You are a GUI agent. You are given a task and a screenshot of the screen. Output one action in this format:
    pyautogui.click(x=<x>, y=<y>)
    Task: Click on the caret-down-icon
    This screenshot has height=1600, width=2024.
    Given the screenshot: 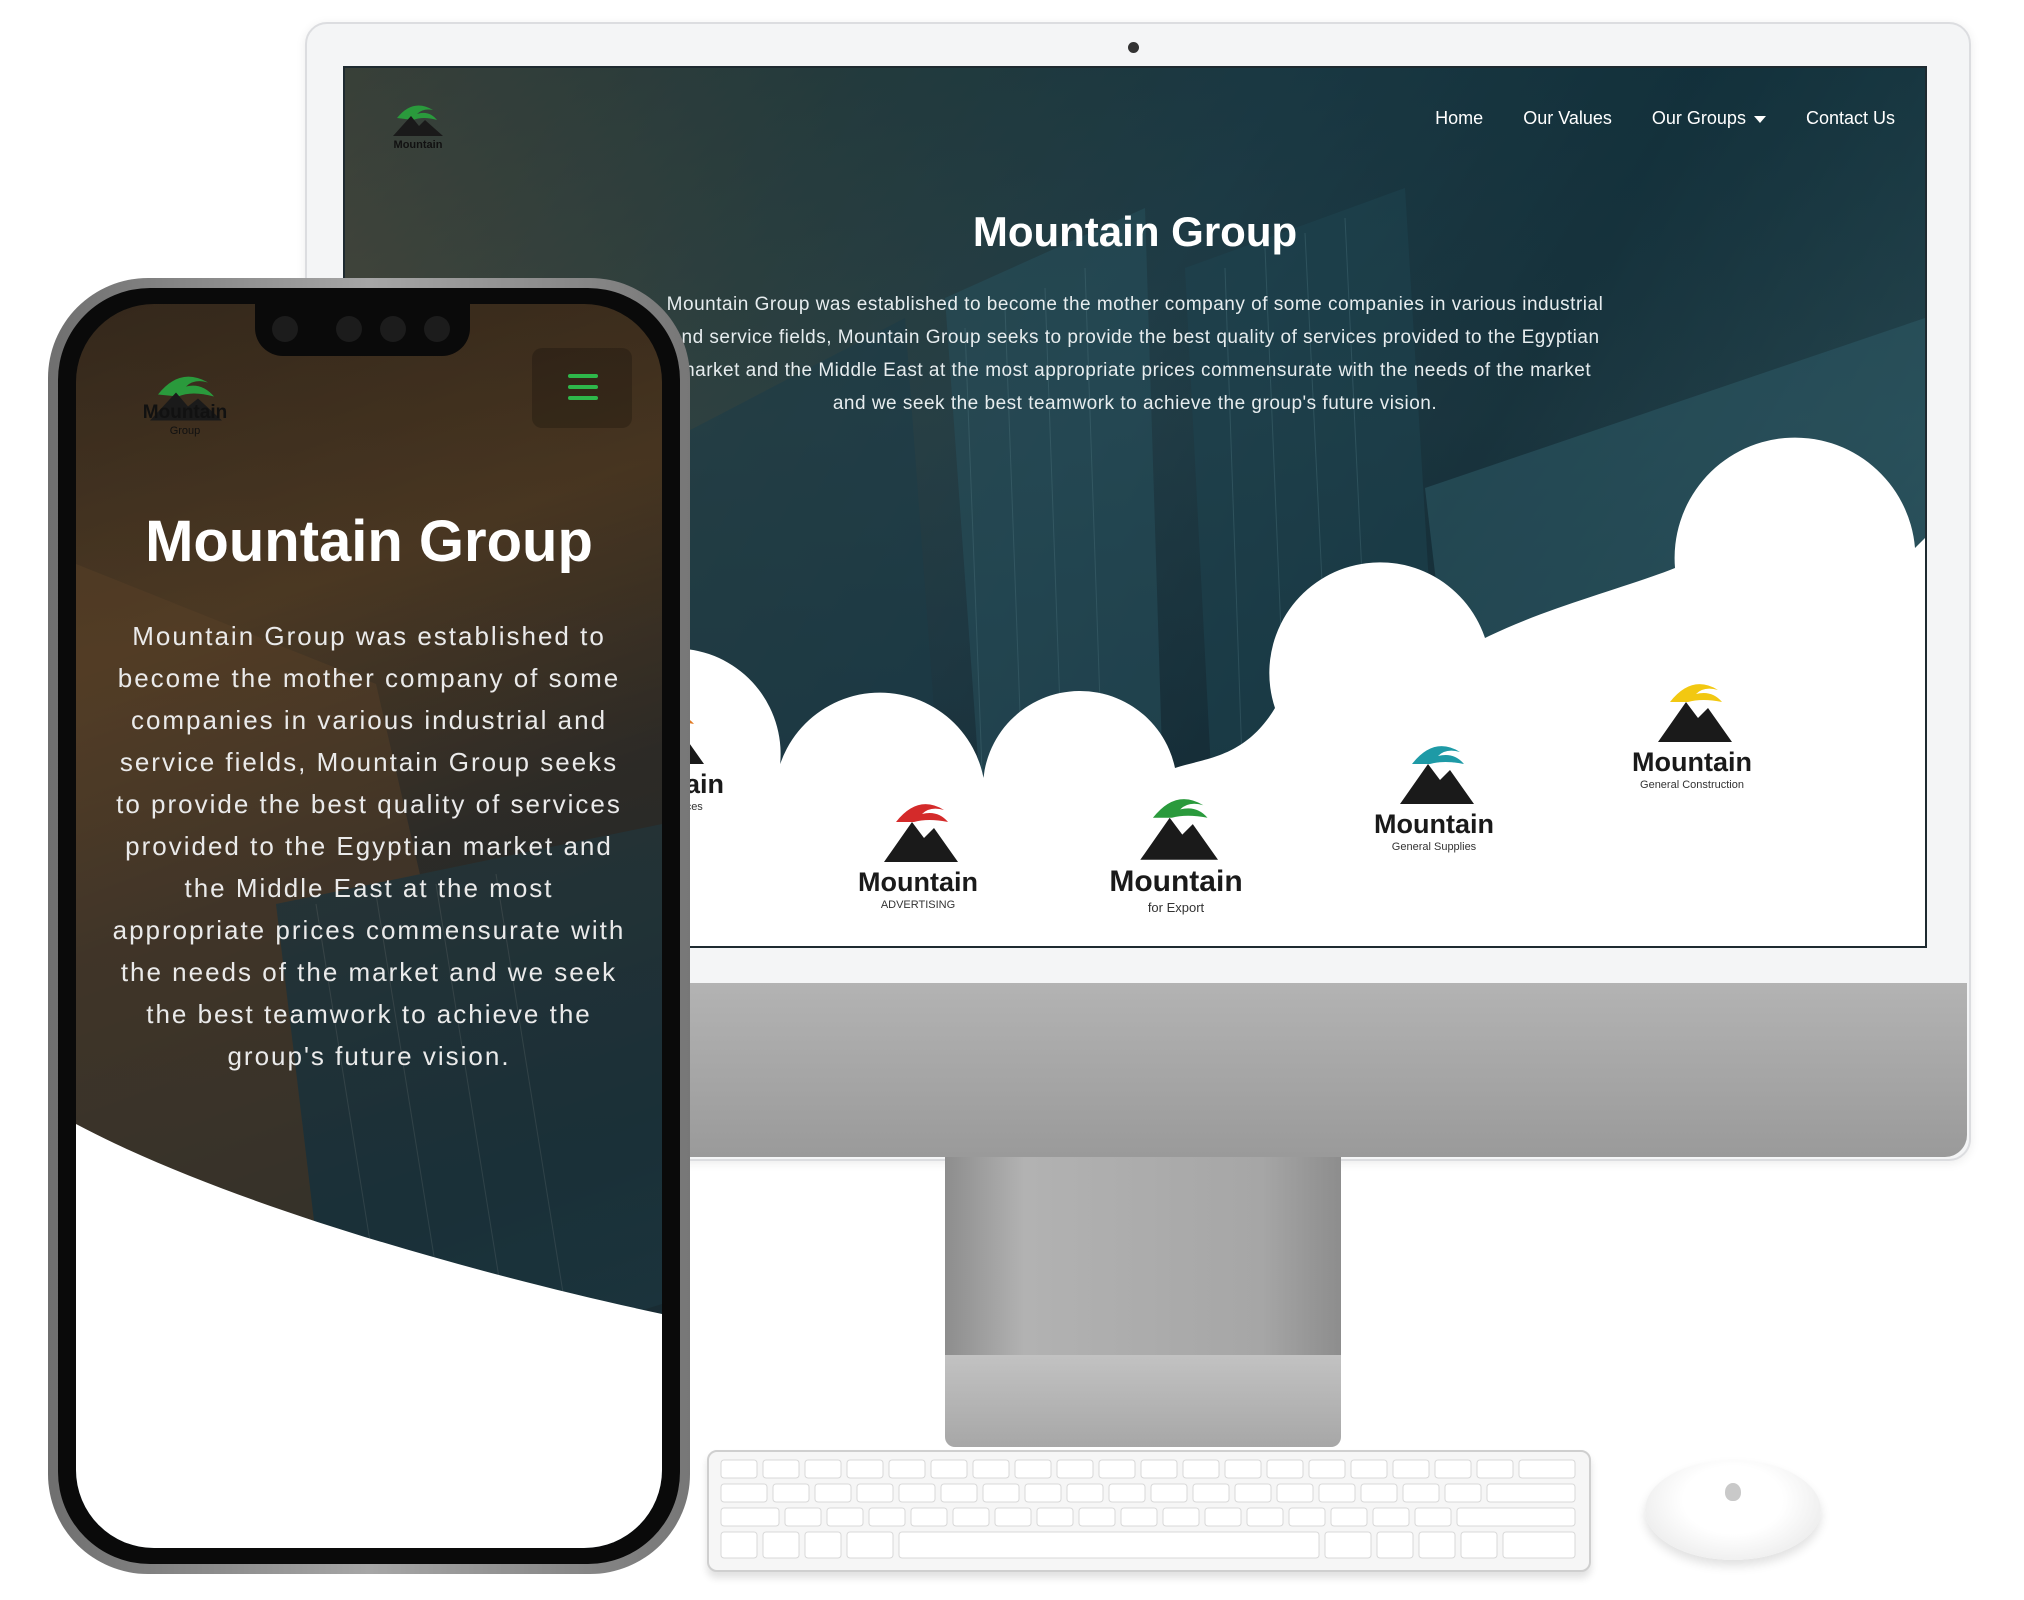 What is the action you would take?
    pyautogui.click(x=1759, y=119)
    